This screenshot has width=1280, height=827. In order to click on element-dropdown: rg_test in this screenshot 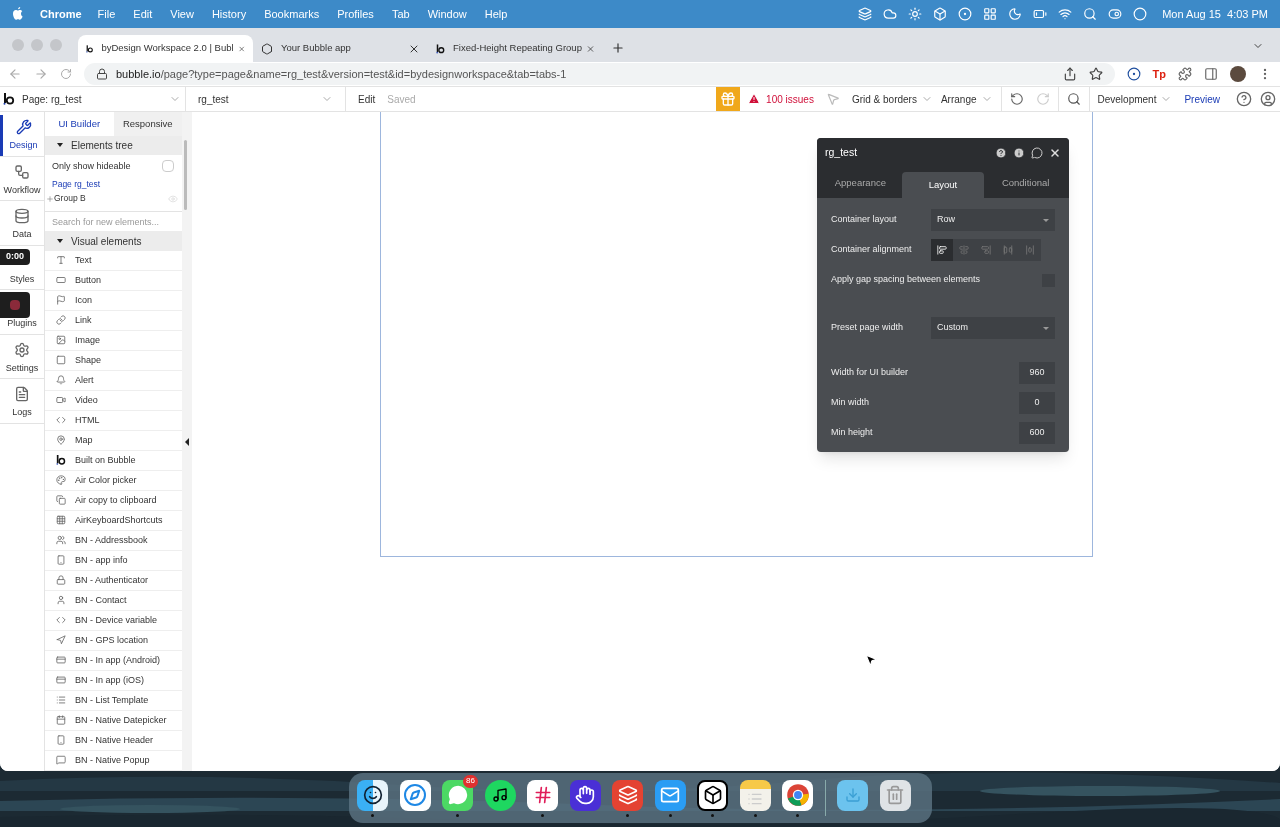, I will do `click(266, 99)`.